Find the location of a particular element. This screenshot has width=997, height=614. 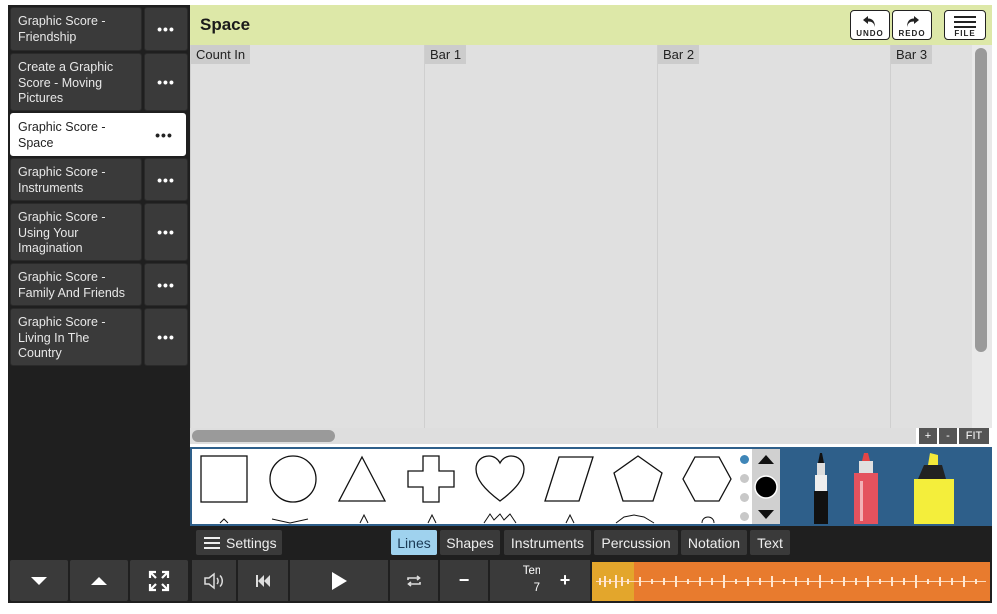

project-title: Graphic Score - Space is located at coordinates (76, 134).